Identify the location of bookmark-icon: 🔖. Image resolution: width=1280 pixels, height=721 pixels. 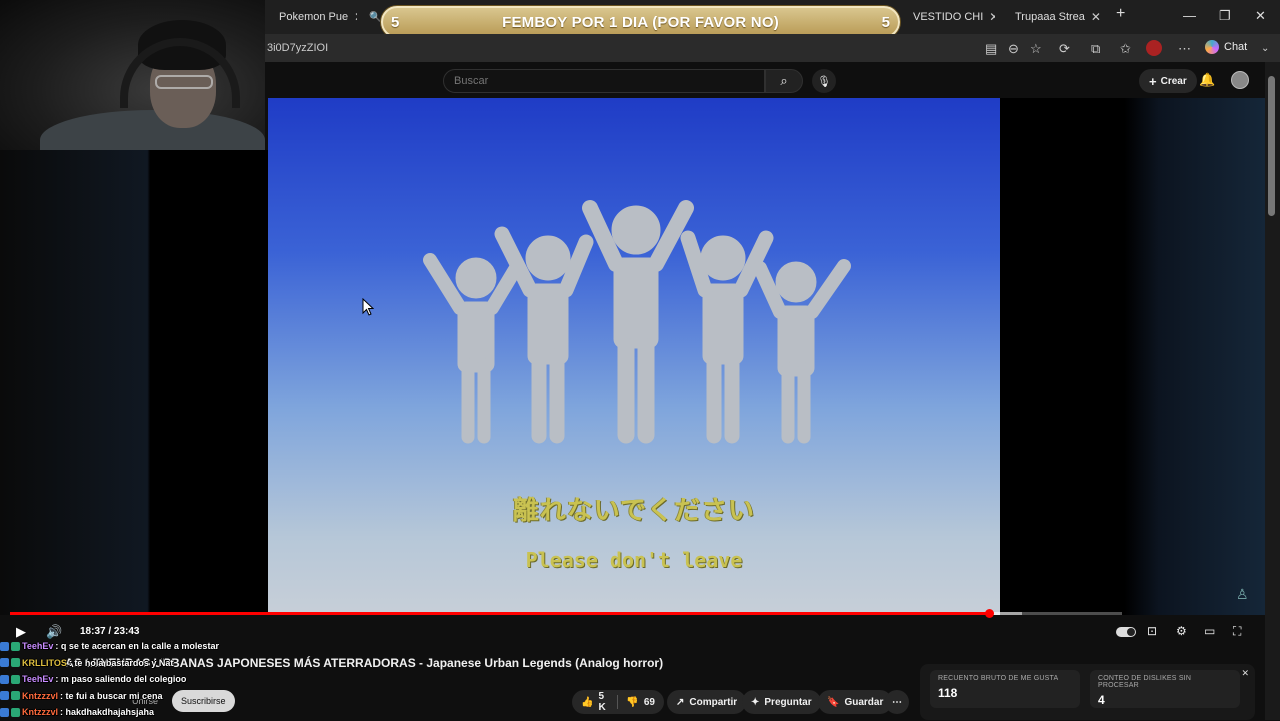
(833, 702).